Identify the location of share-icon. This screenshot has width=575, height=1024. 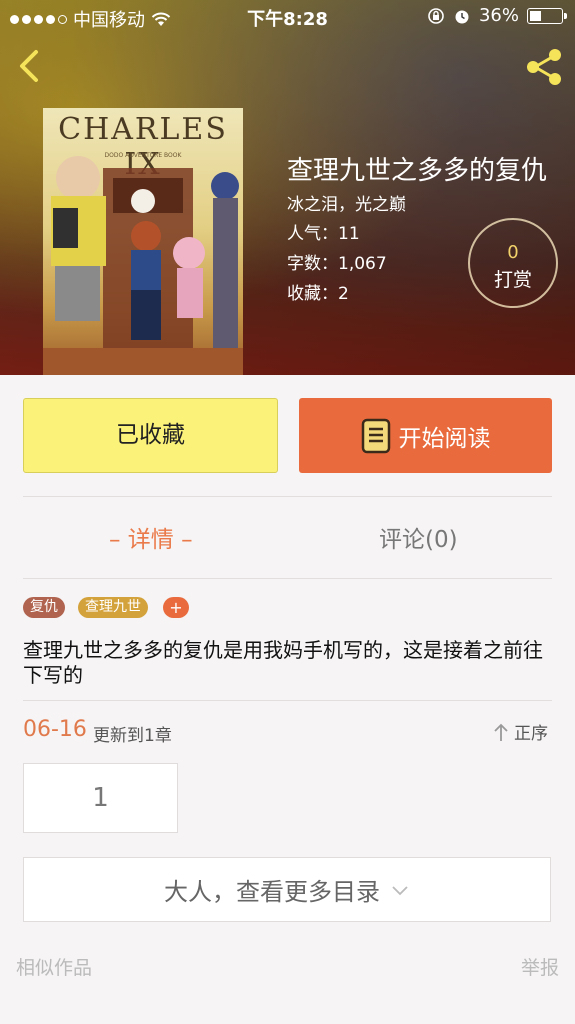
(544, 67).